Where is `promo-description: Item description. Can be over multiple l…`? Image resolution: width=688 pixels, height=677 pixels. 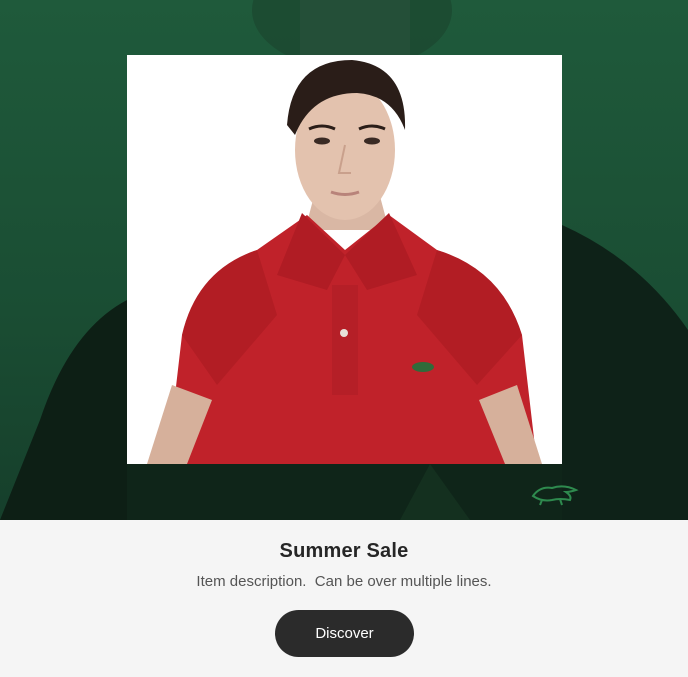 promo-description: Item description. Can be over multiple l… is located at coordinates (344, 581).